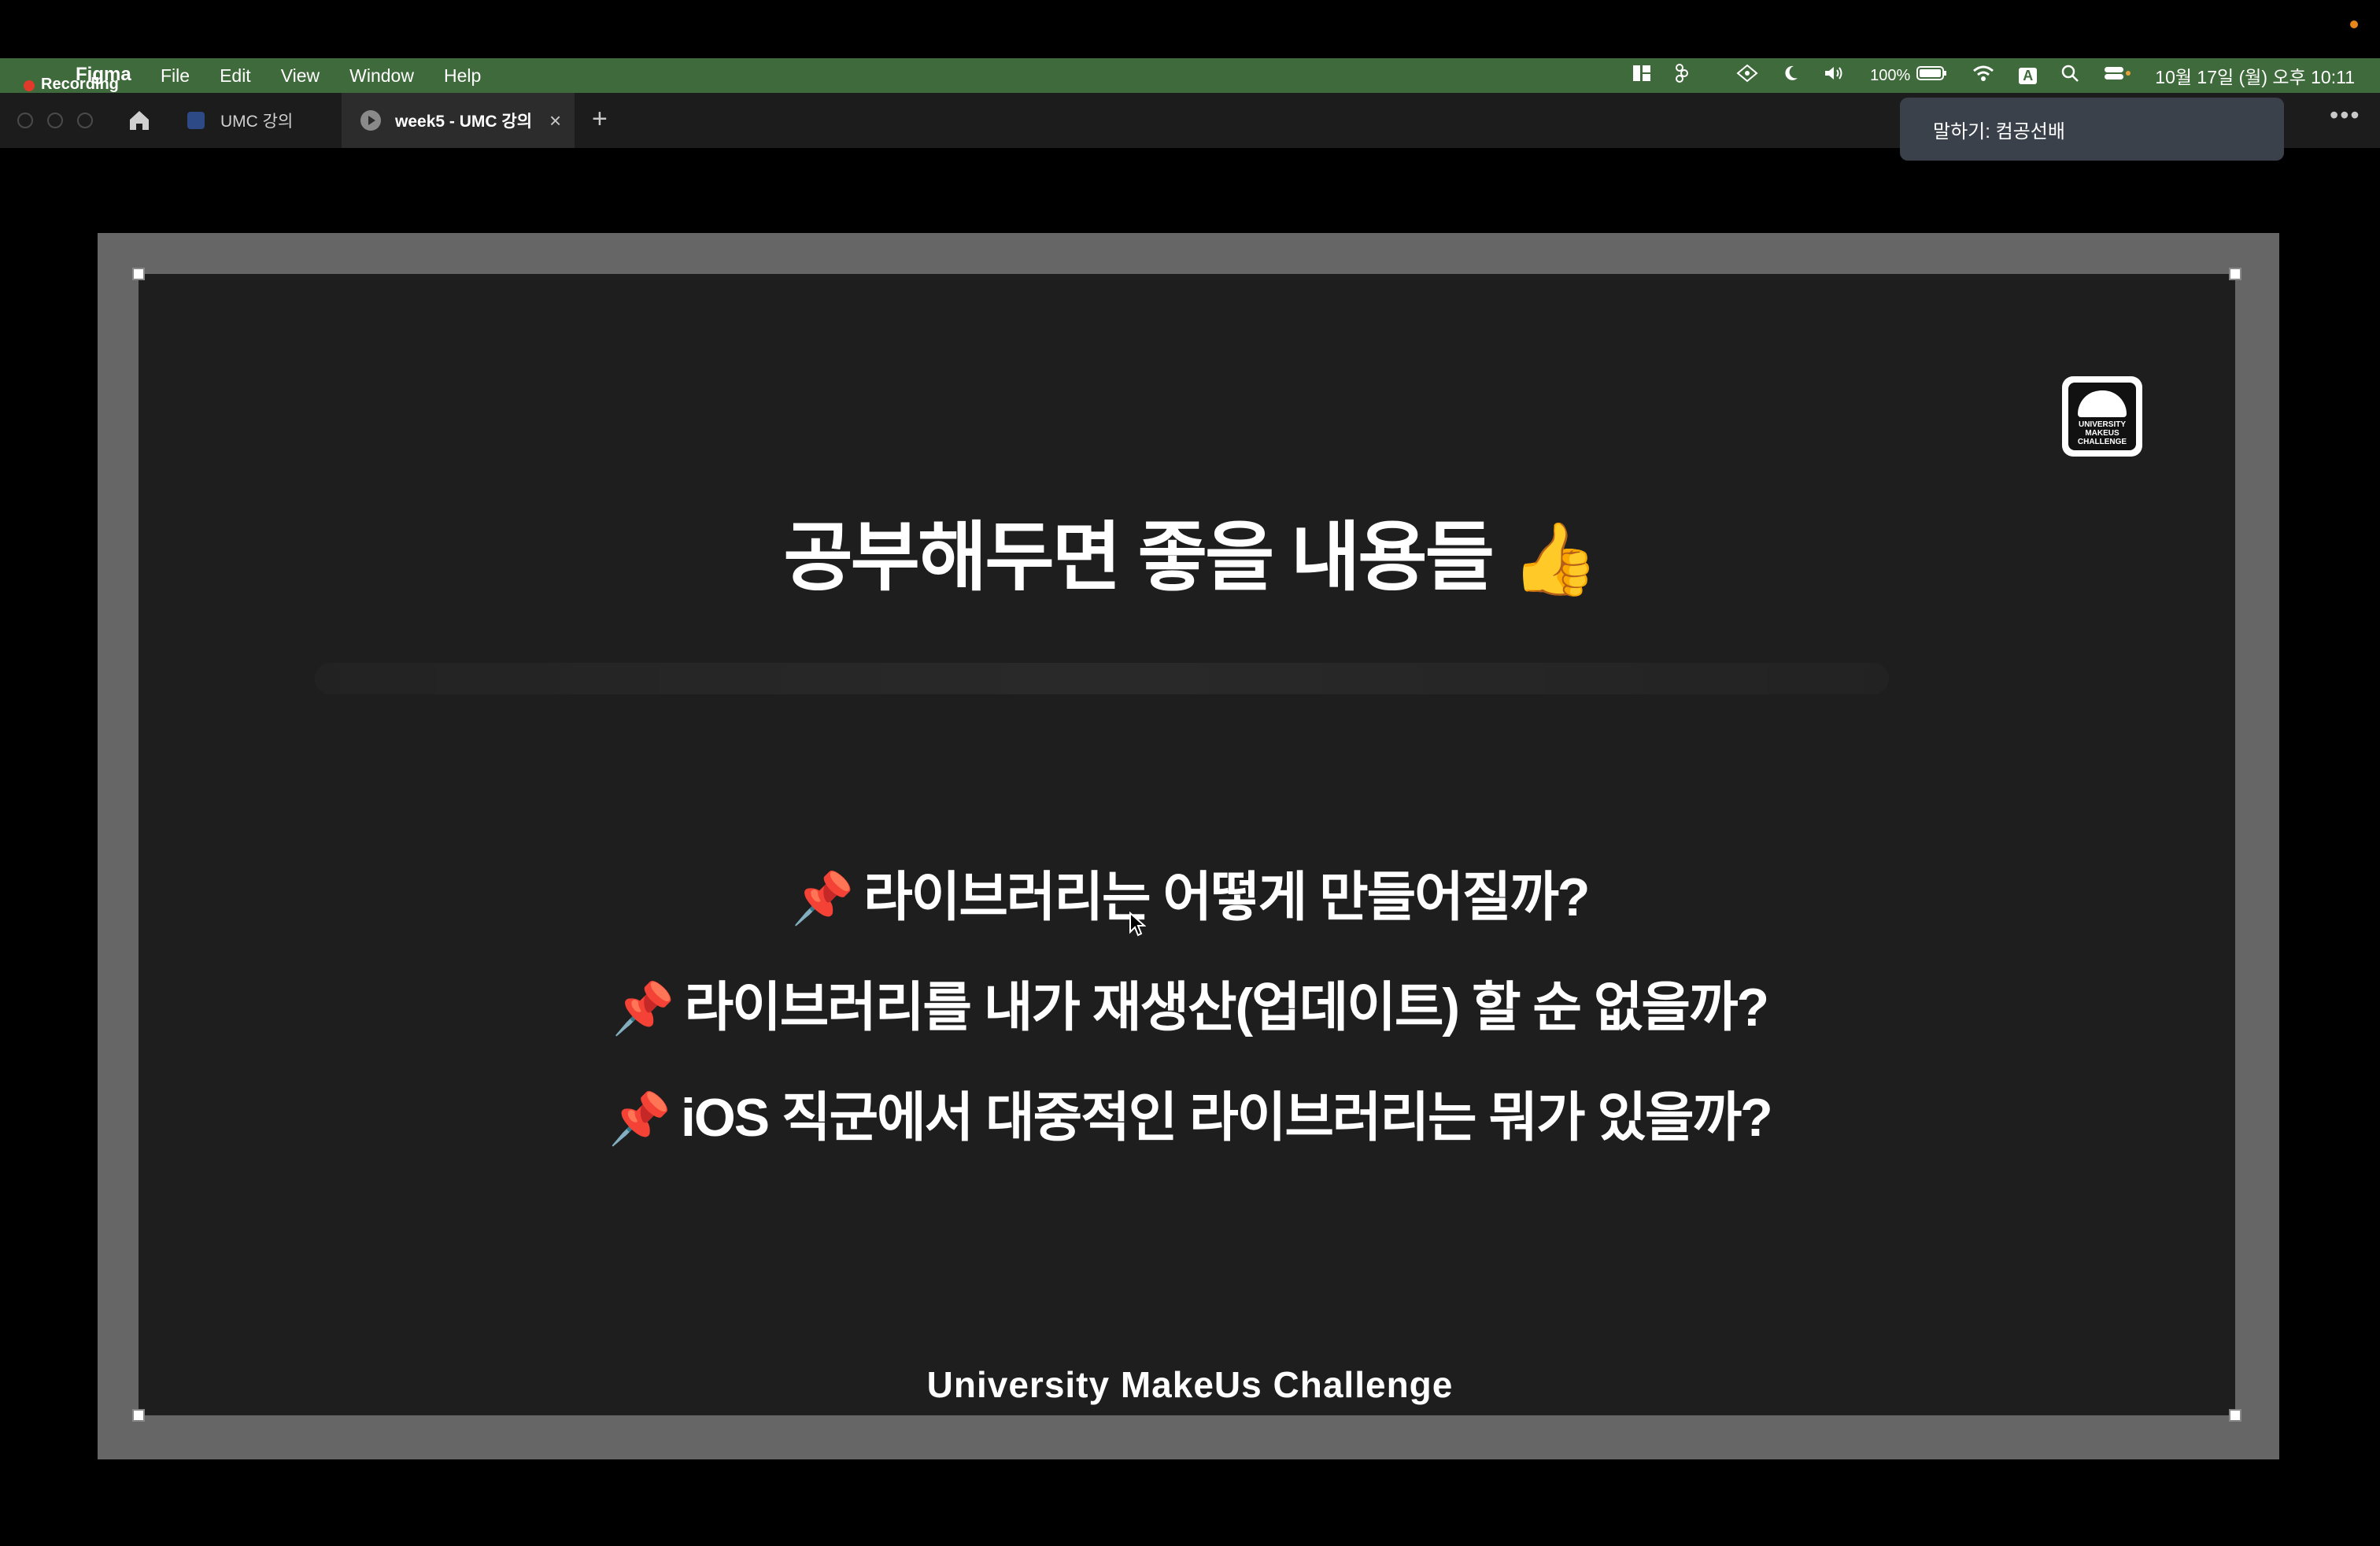  I want to click on new-tab-button: +, so click(600, 120).